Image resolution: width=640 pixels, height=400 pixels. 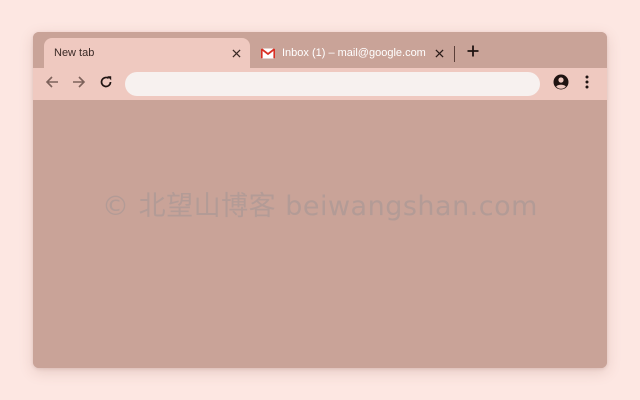 What do you see at coordinates (320, 206) in the screenshot?
I see `watermark-text: © 北望山博客 beiwangshan.com` at bounding box center [320, 206].